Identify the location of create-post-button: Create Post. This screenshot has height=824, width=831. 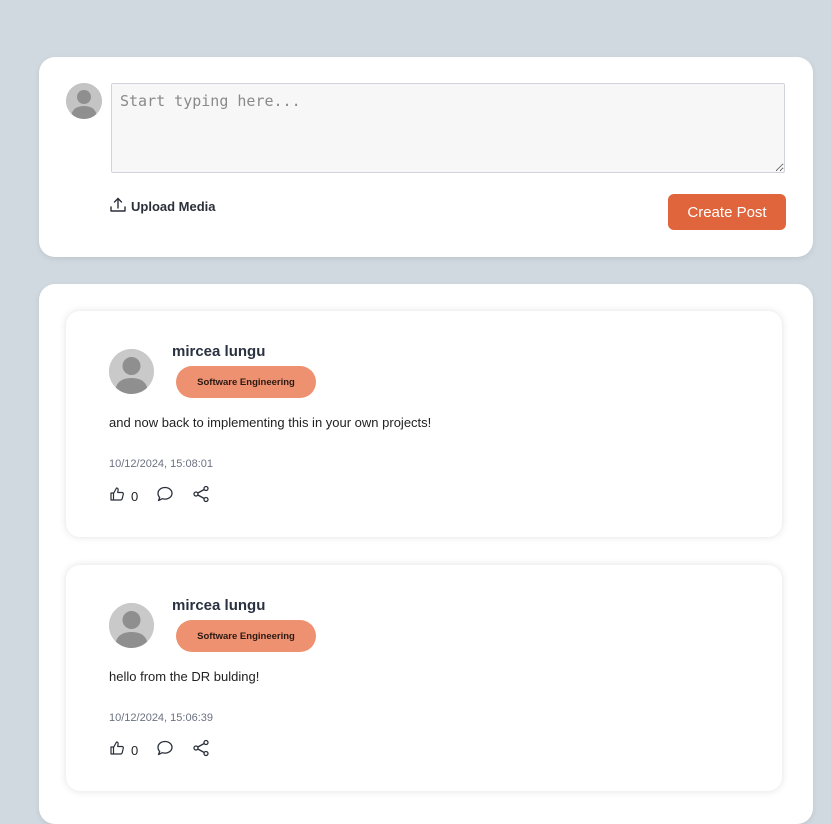
(727, 212).